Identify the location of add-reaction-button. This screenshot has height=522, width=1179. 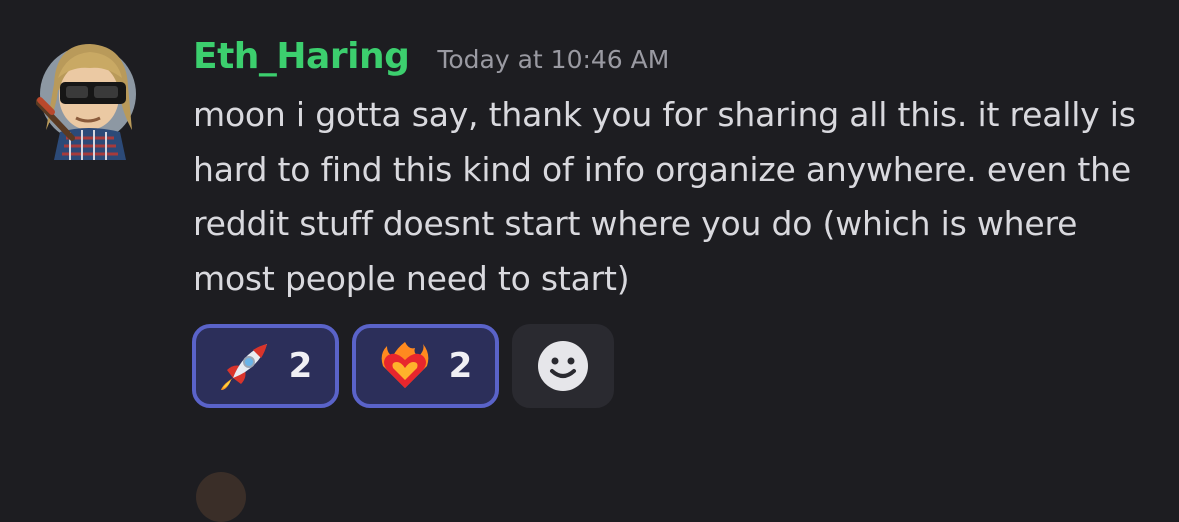
(563, 366).